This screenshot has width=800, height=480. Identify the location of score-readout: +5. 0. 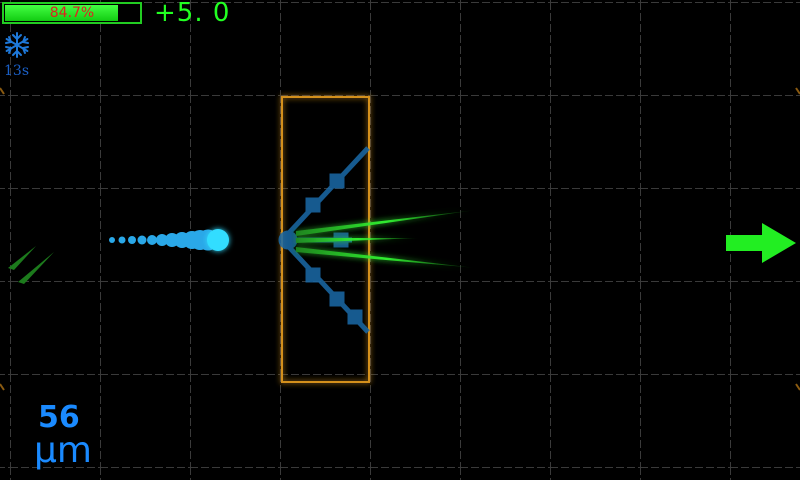
(192, 14).